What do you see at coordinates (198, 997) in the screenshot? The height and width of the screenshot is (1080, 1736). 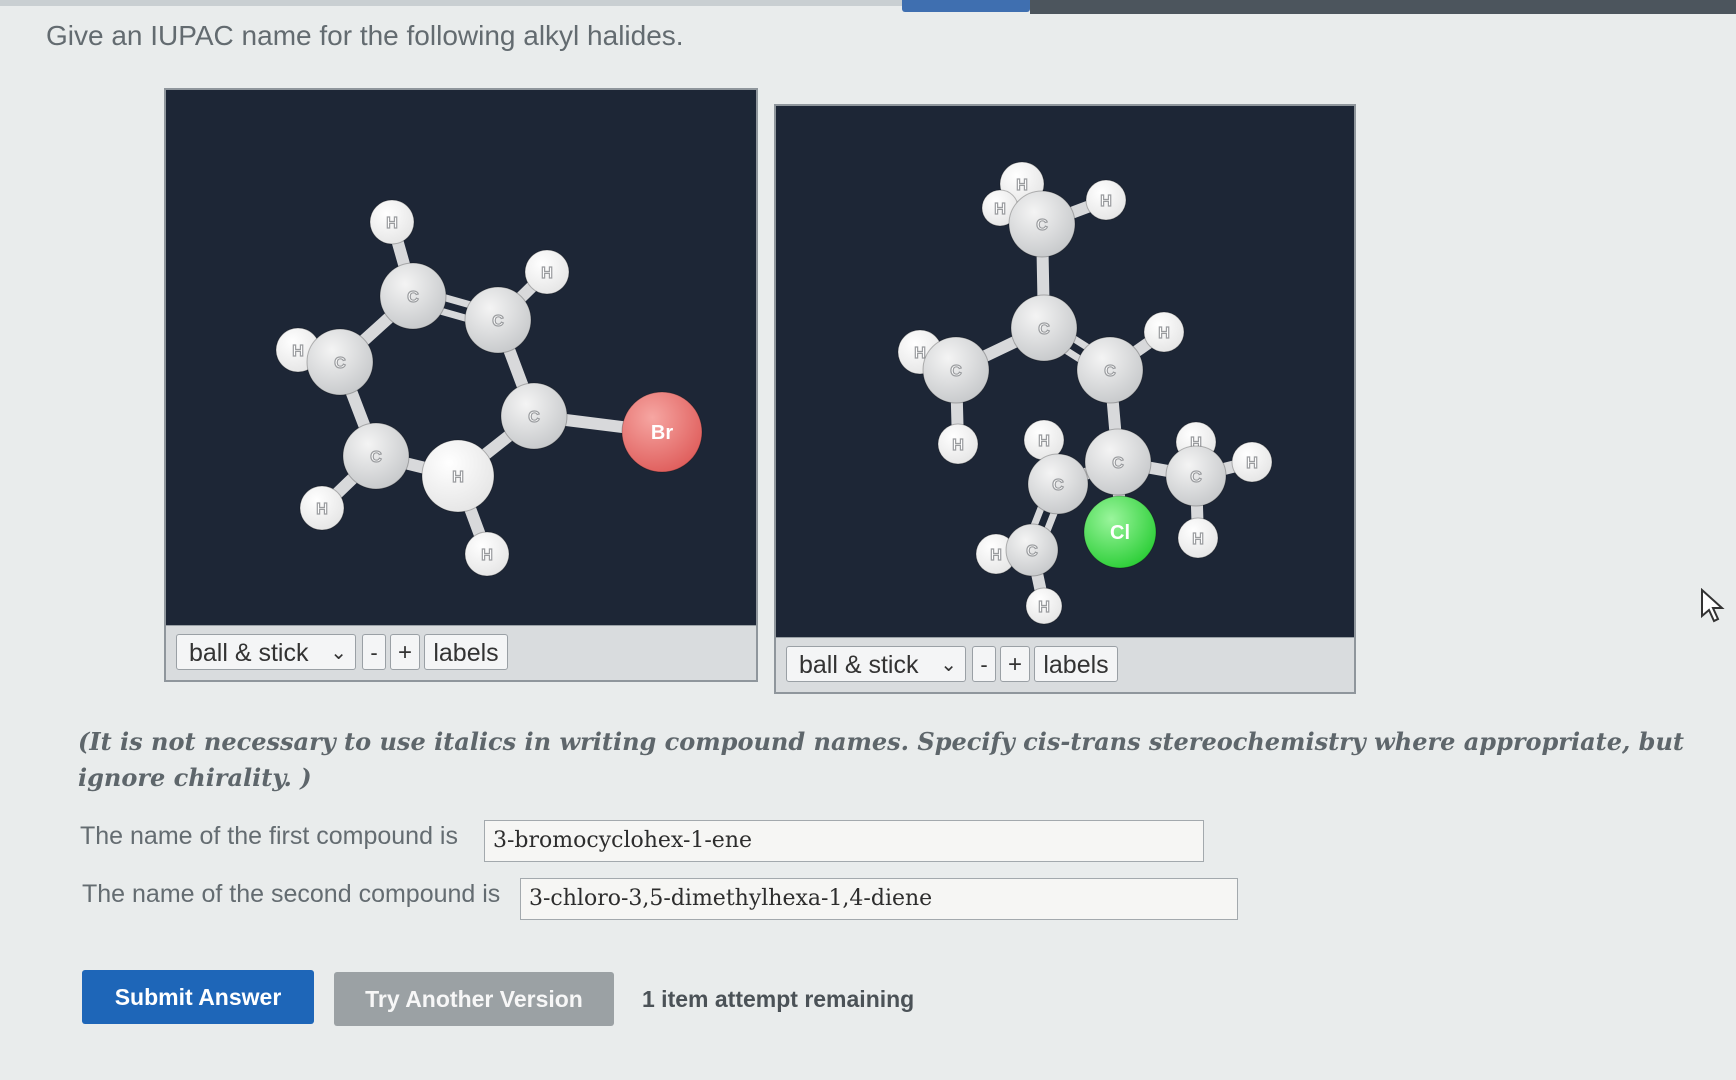 I see `submit-answer-button: Submit Answer` at bounding box center [198, 997].